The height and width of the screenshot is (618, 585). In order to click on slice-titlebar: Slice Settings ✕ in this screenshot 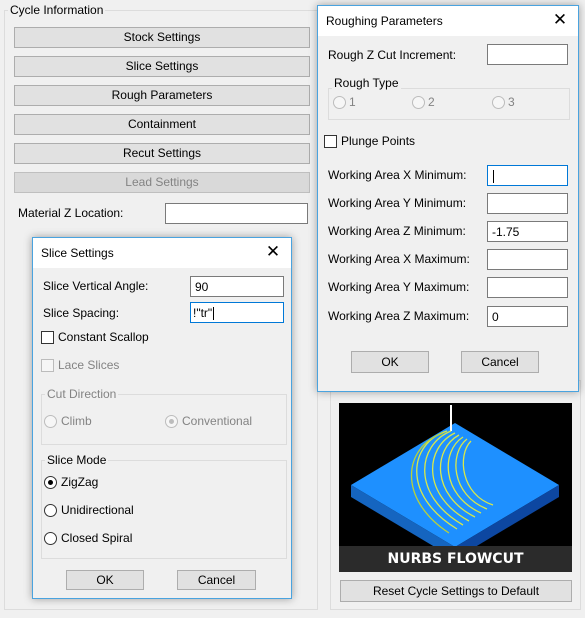, I will do `click(162, 253)`.